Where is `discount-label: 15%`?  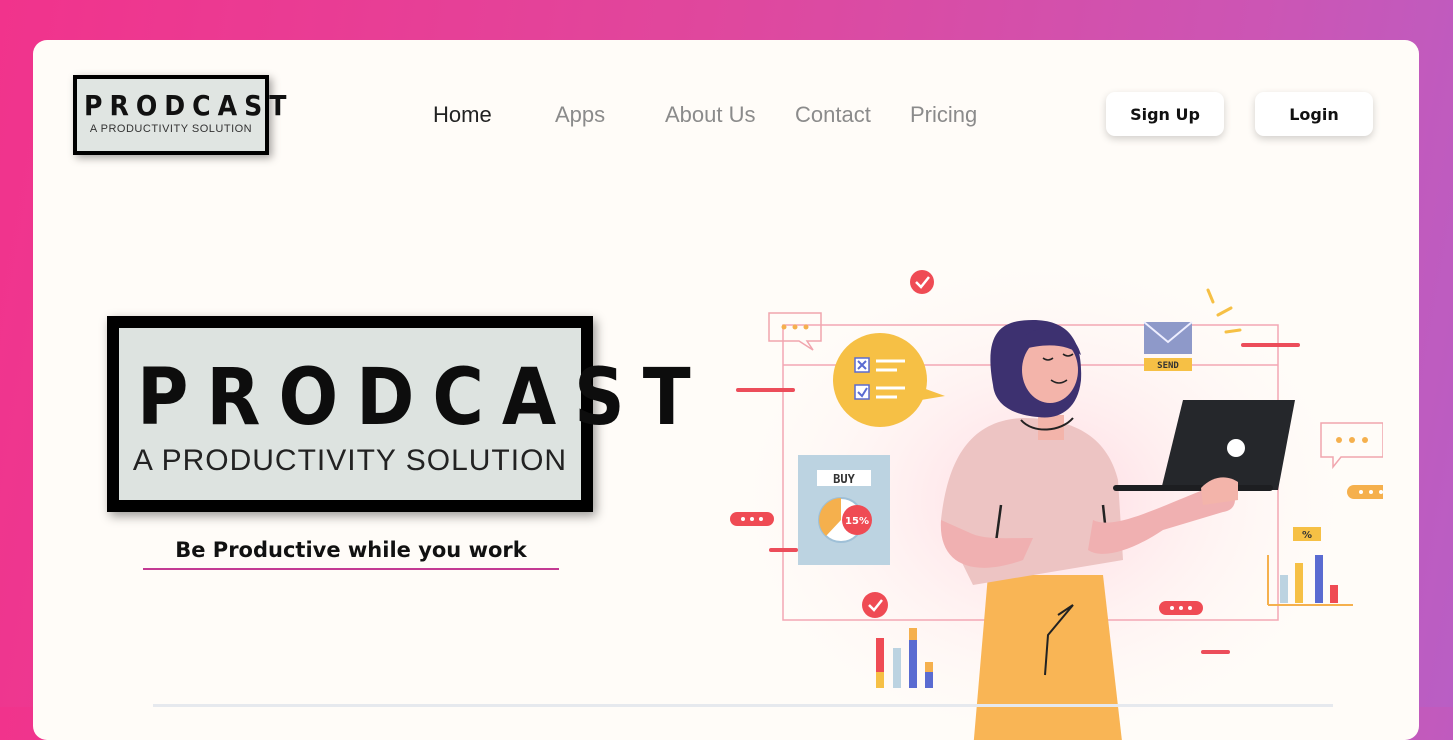 discount-label: 15% is located at coordinates (857, 521).